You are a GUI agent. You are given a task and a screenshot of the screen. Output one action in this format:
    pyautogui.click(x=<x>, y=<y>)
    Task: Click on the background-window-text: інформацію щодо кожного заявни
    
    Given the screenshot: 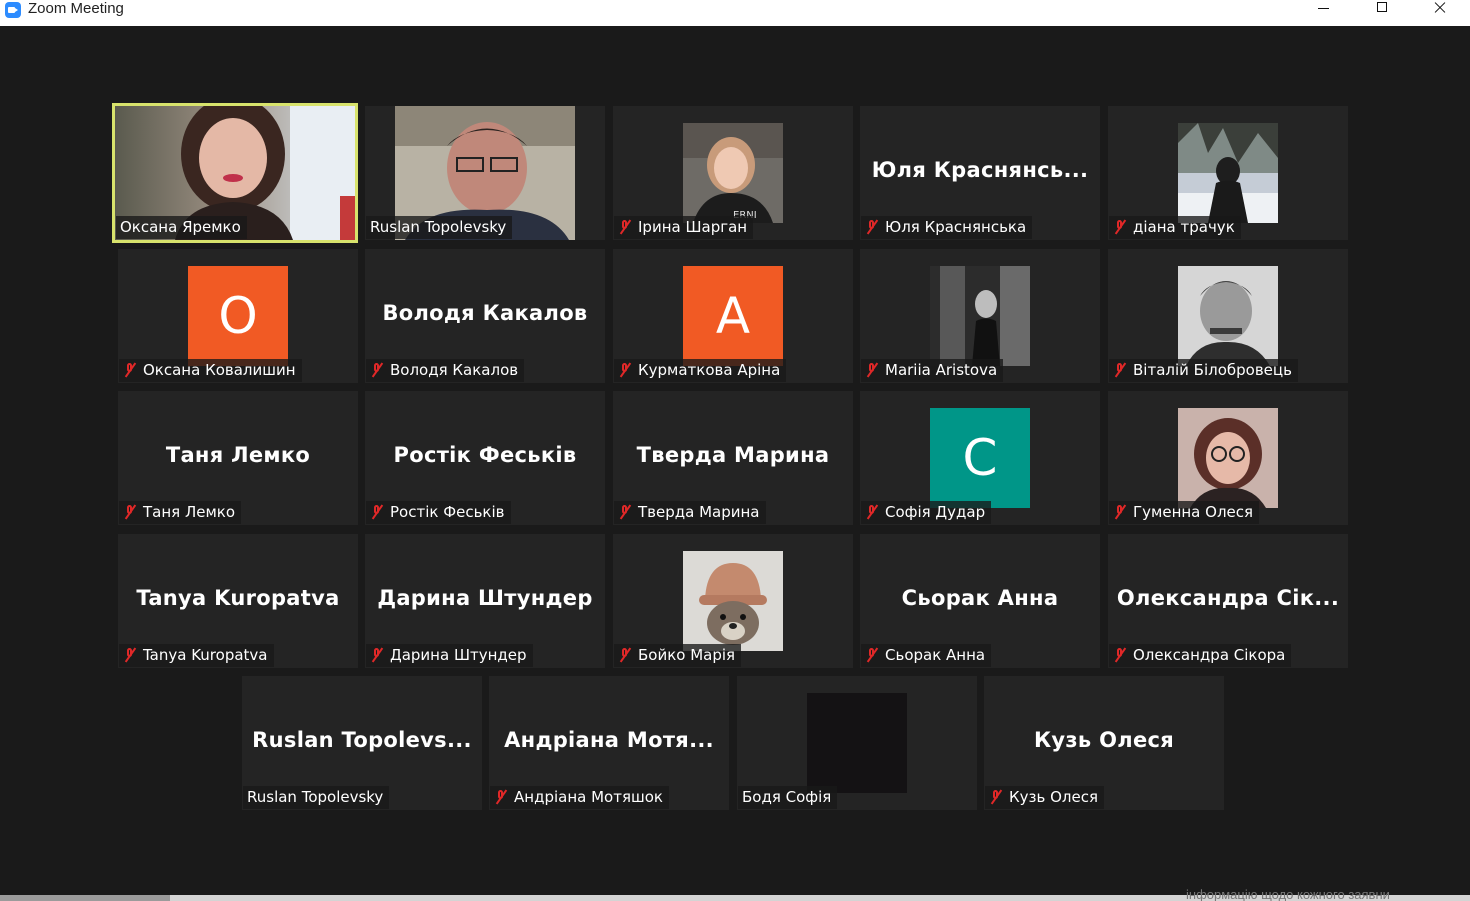 What is the action you would take?
    pyautogui.click(x=1288, y=894)
    